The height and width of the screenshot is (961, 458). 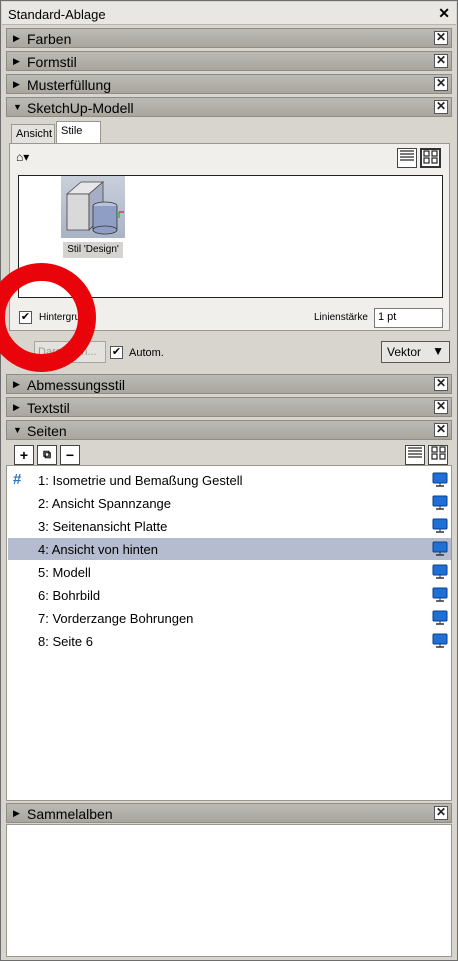 What do you see at coordinates (229, 84) in the screenshot?
I see `section-musterfuellung: ▶ Musterfüllung ✕` at bounding box center [229, 84].